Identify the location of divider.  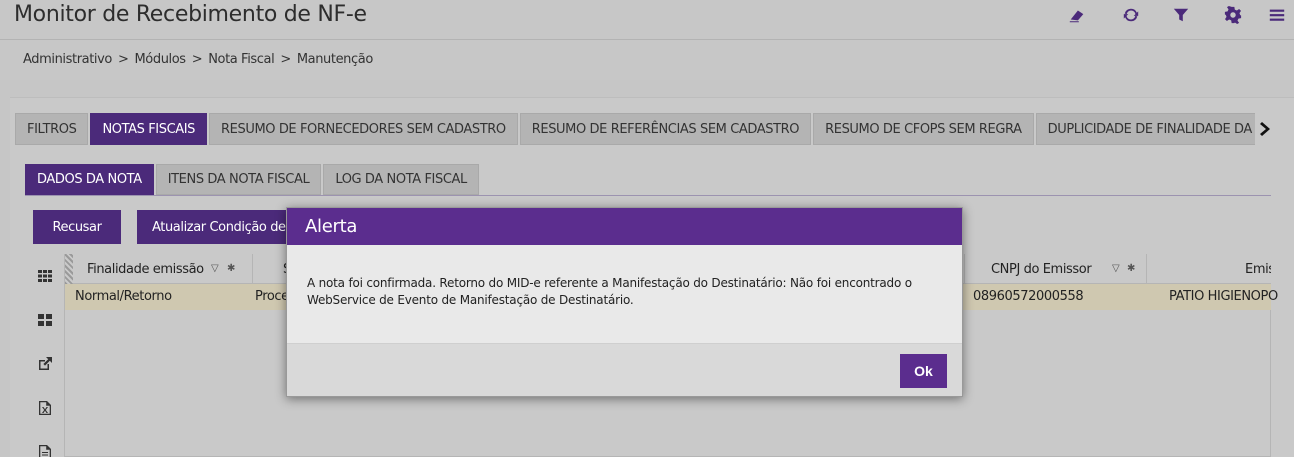
(648, 195).